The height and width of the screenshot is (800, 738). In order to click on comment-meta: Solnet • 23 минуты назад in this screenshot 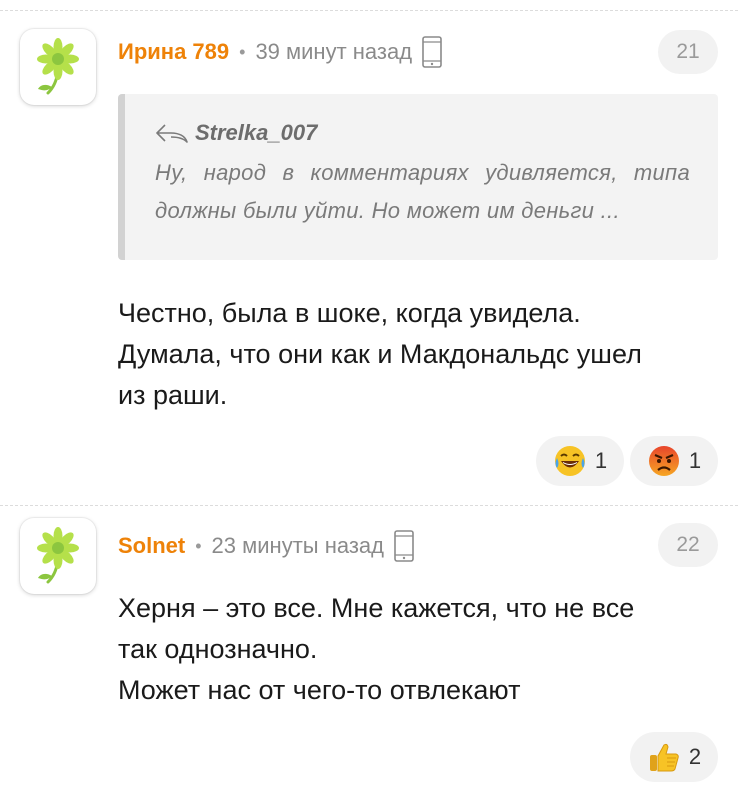, I will do `click(266, 546)`.